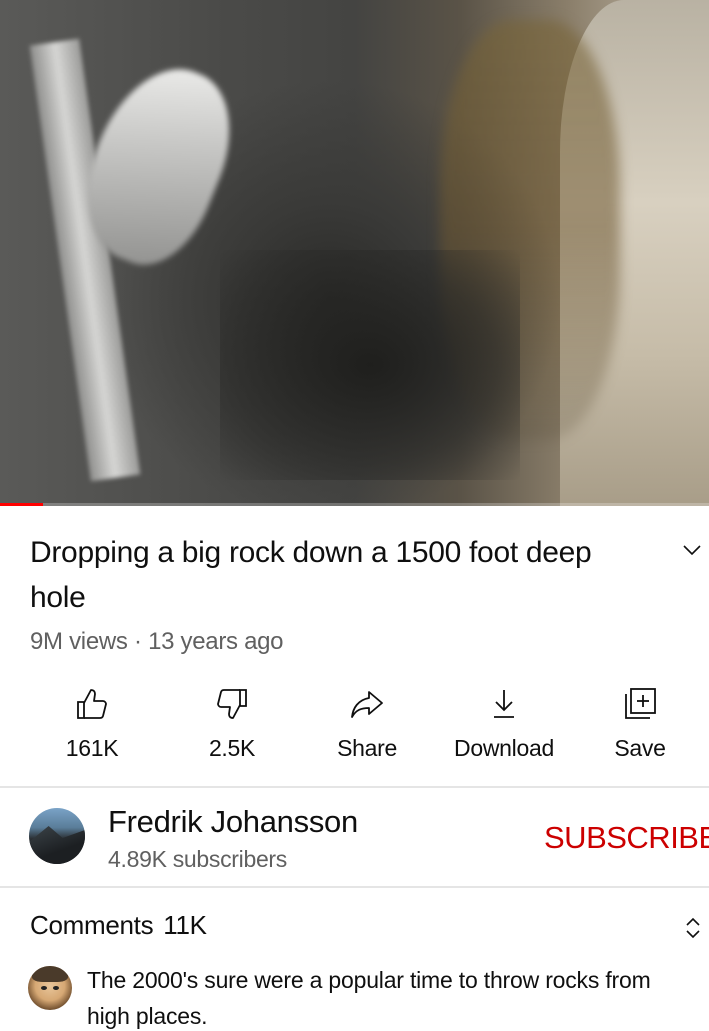  I want to click on upload-age: 13 years ago, so click(216, 641).